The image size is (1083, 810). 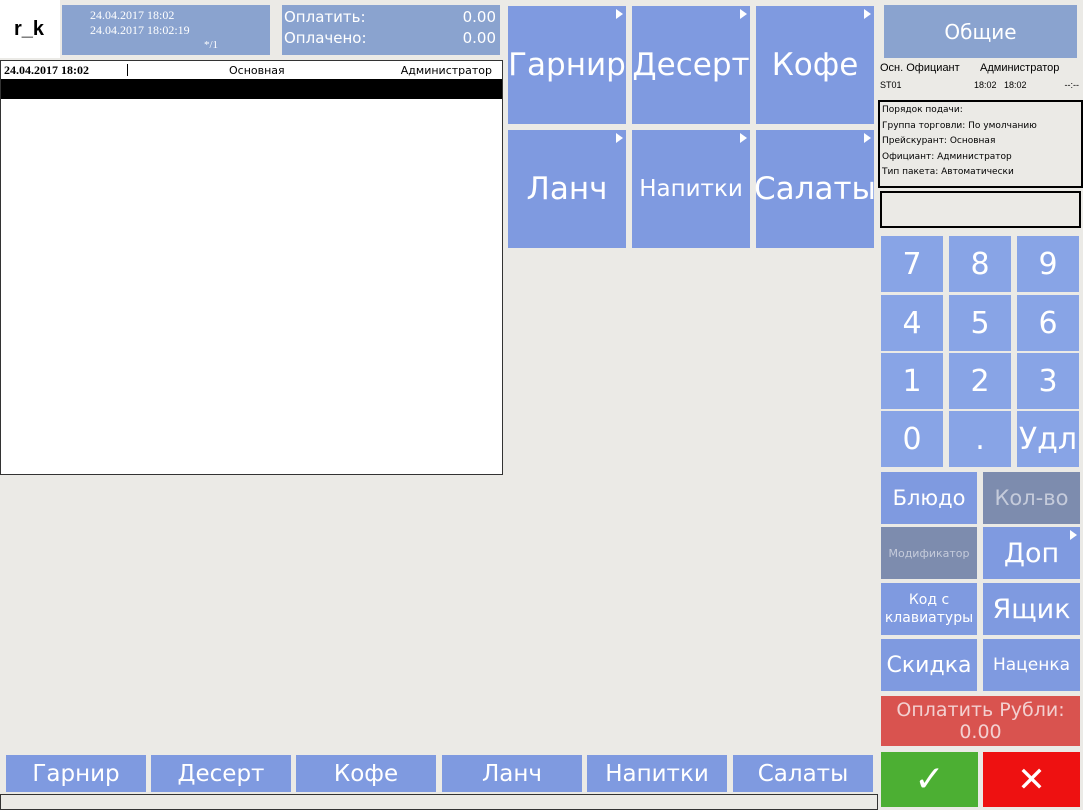 I want to click on to-pay-value: 0.00, so click(x=479, y=17).